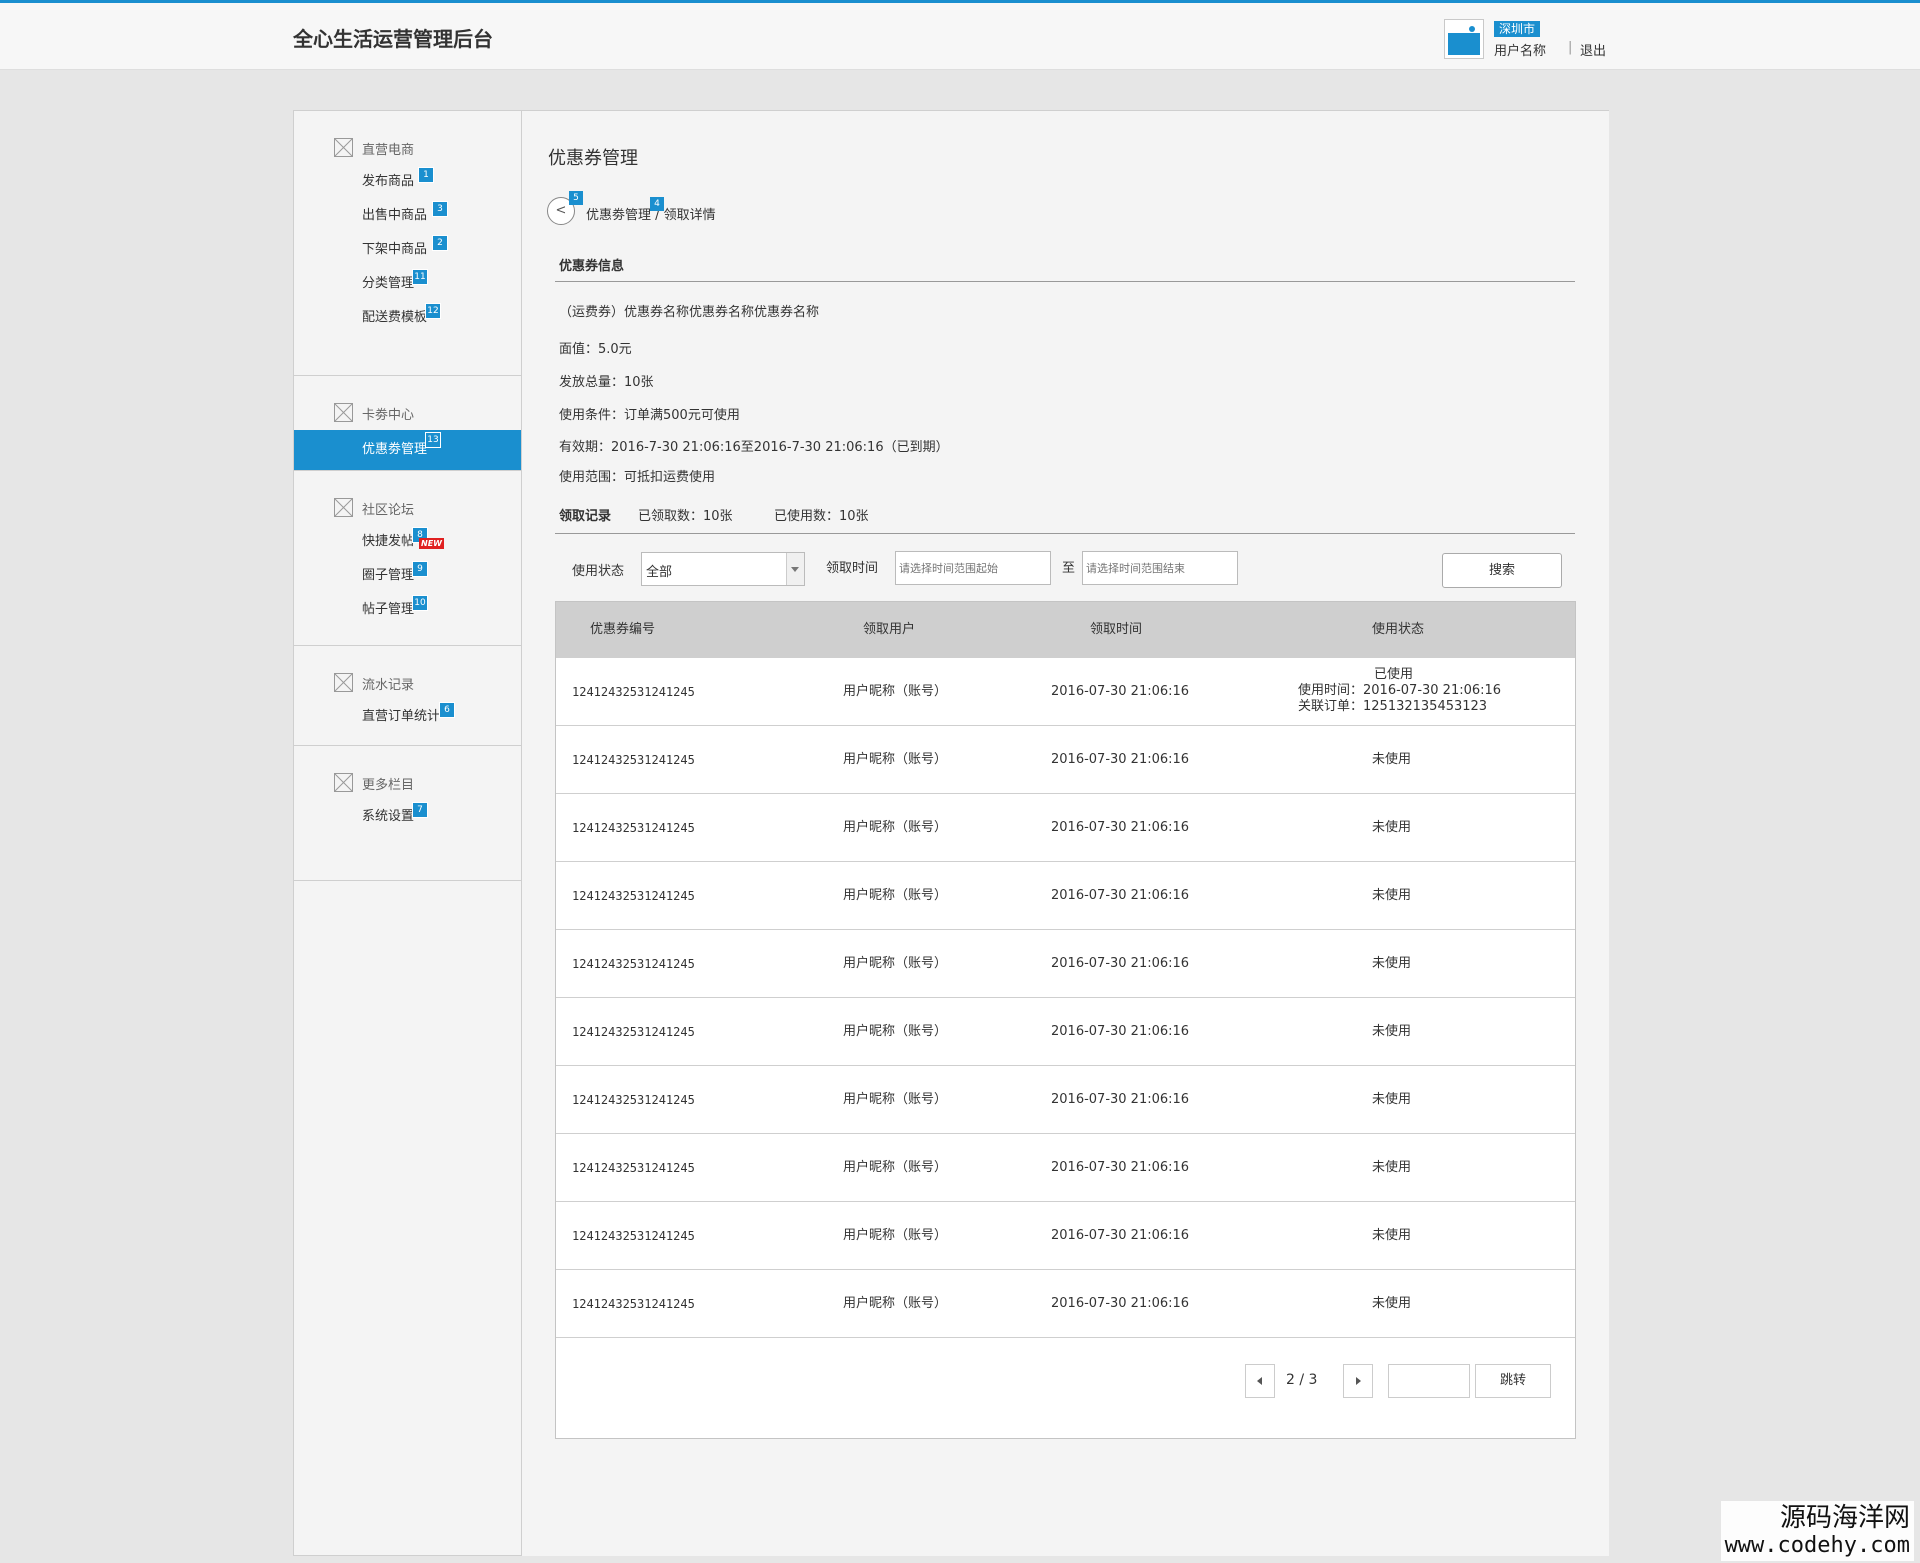  What do you see at coordinates (388, 415) in the screenshot?
I see `nav-group-title-label: 卡劵中心` at bounding box center [388, 415].